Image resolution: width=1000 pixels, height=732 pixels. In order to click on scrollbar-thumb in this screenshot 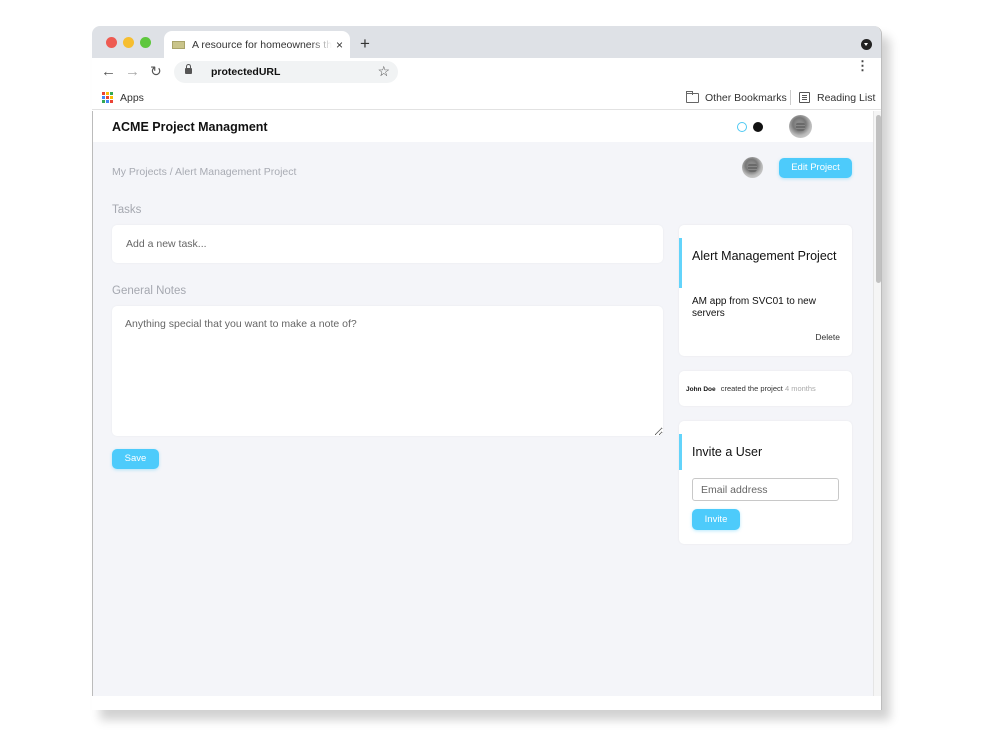, I will do `click(878, 199)`.